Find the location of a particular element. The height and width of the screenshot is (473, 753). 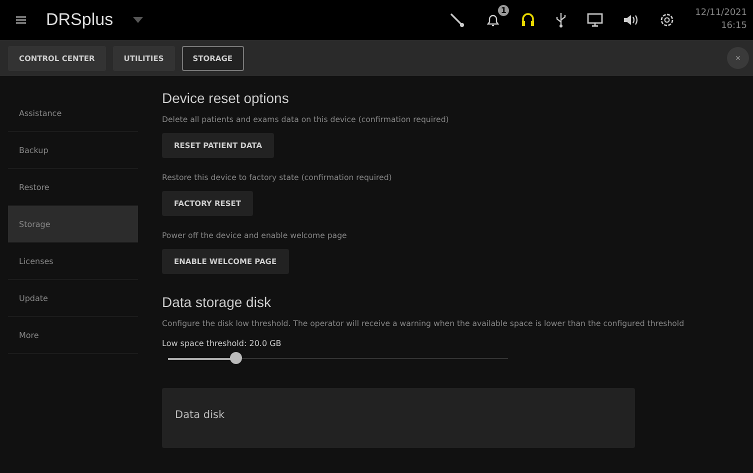

usb-icon is located at coordinates (561, 20).